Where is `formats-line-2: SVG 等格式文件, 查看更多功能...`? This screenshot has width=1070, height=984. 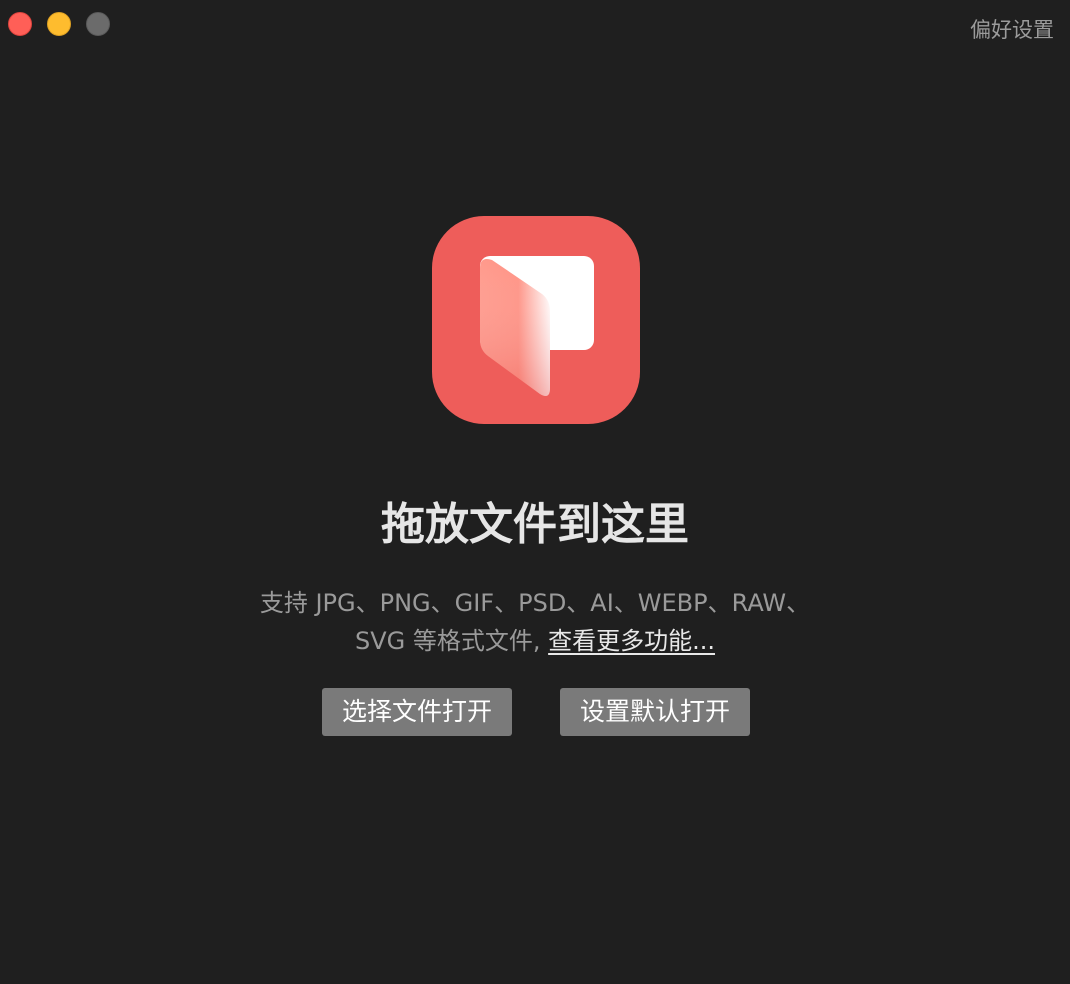 formats-line-2: SVG 等格式文件, 查看更多功能... is located at coordinates (535, 641).